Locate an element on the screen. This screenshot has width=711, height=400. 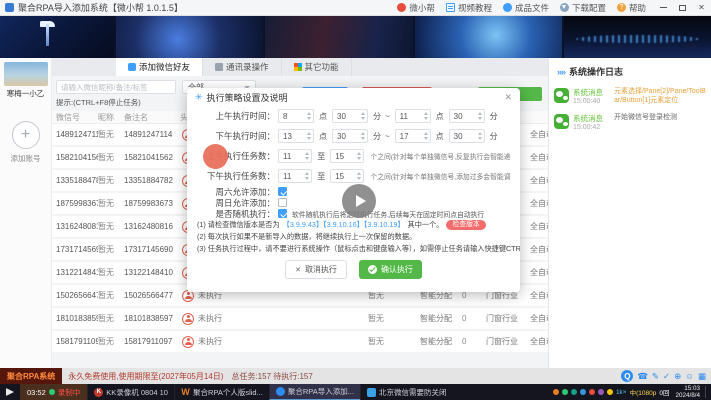
log-entry: 系统消息 15:00:42 开始微信号登录检测 is located at coordinates (630, 122).